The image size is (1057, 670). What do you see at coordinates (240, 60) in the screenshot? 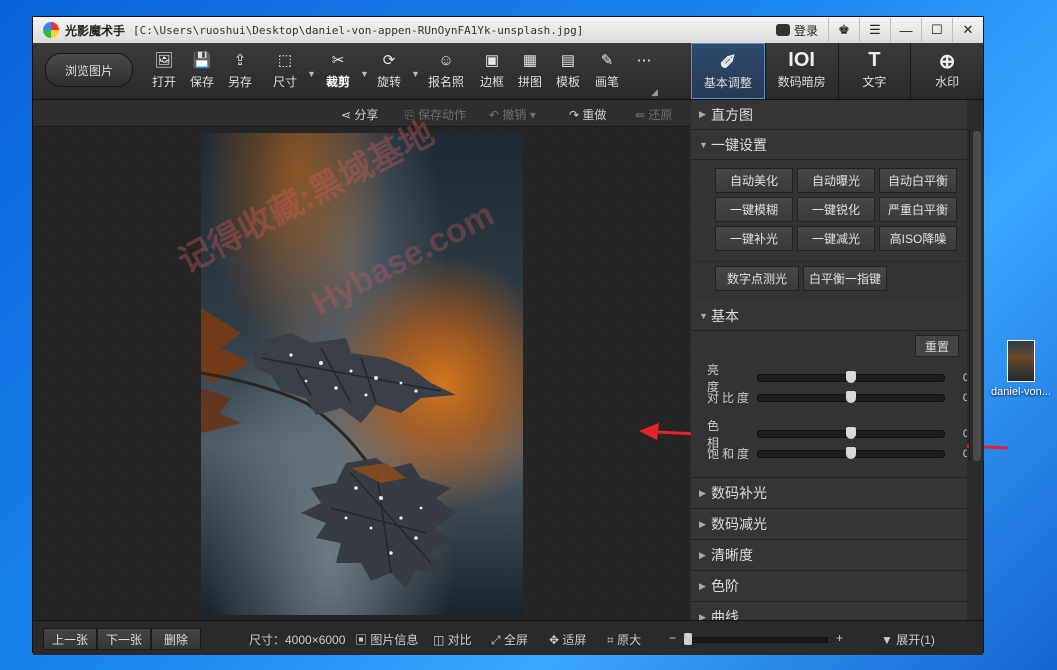
I see `save-as-icon: ⇪` at bounding box center [240, 60].